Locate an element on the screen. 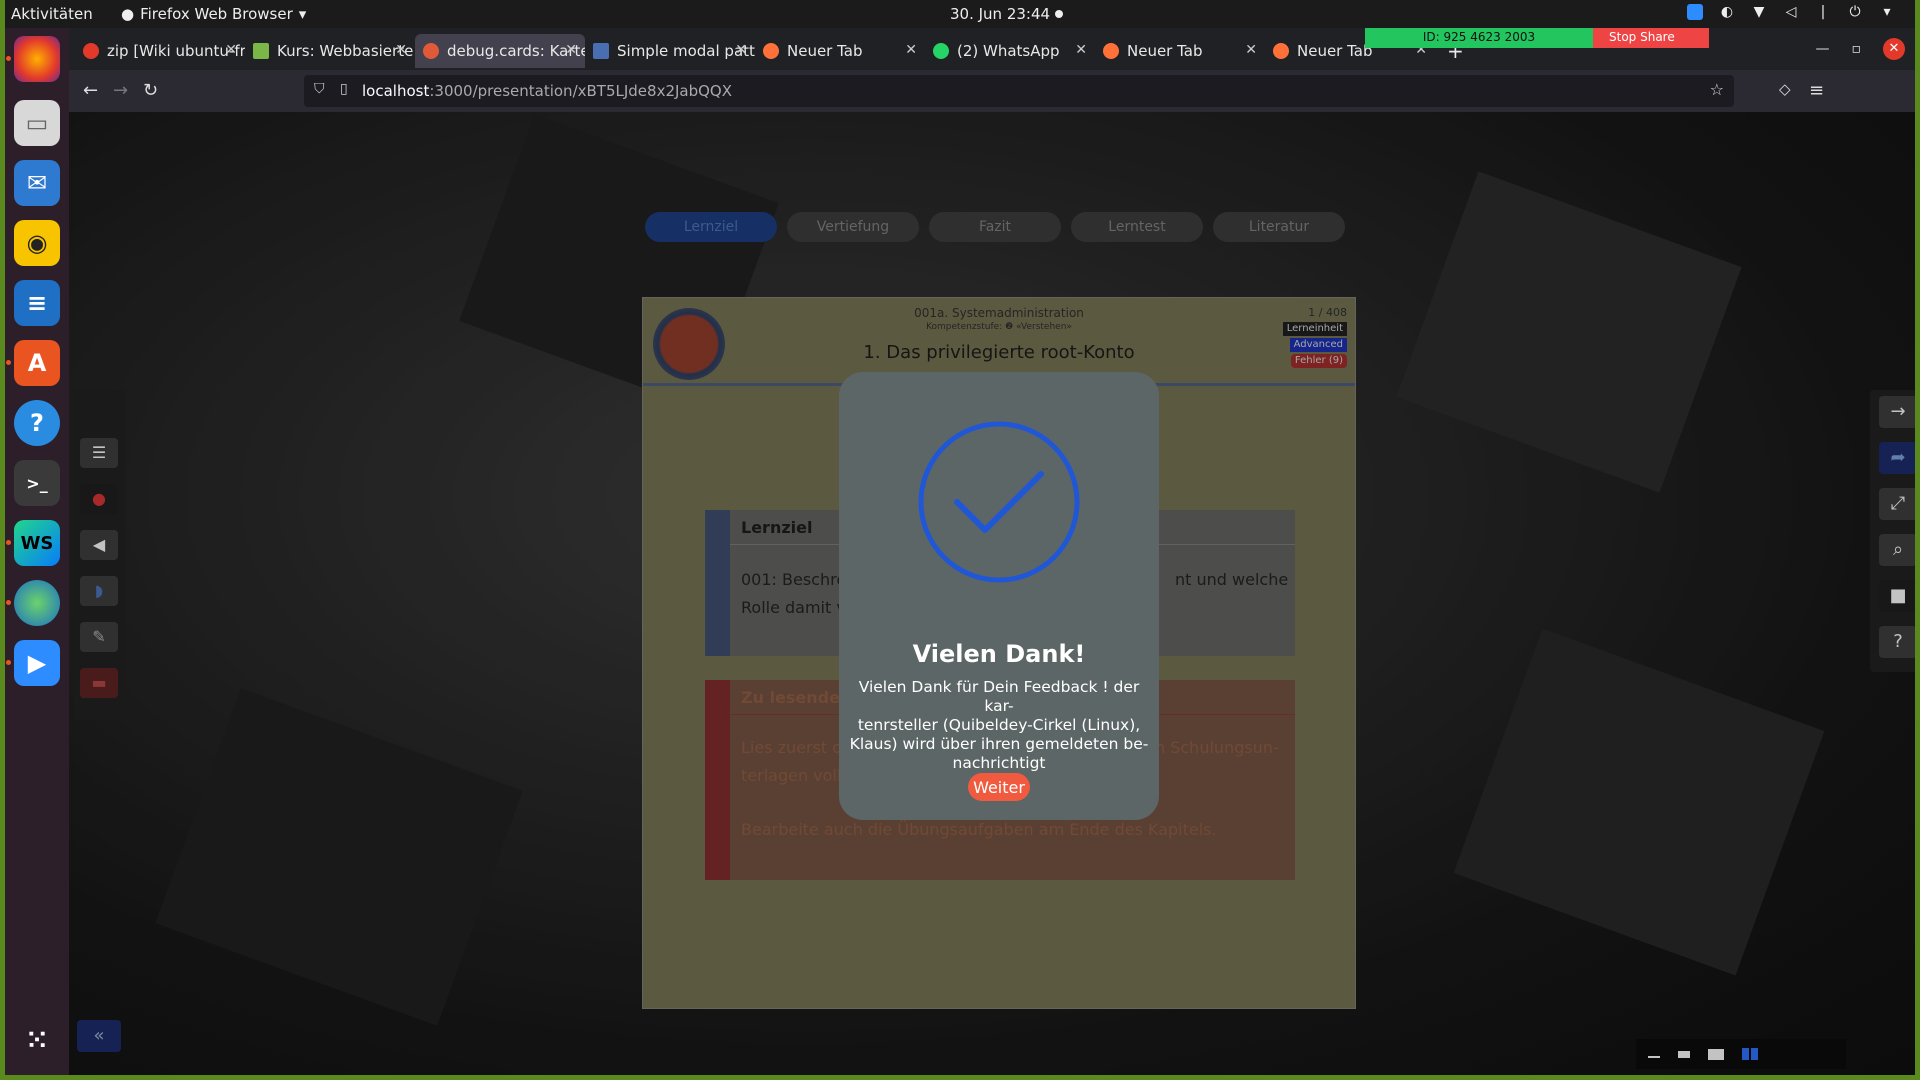 This screenshot has width=1920, height=1080. zoom-icon is located at coordinates (1695, 12).